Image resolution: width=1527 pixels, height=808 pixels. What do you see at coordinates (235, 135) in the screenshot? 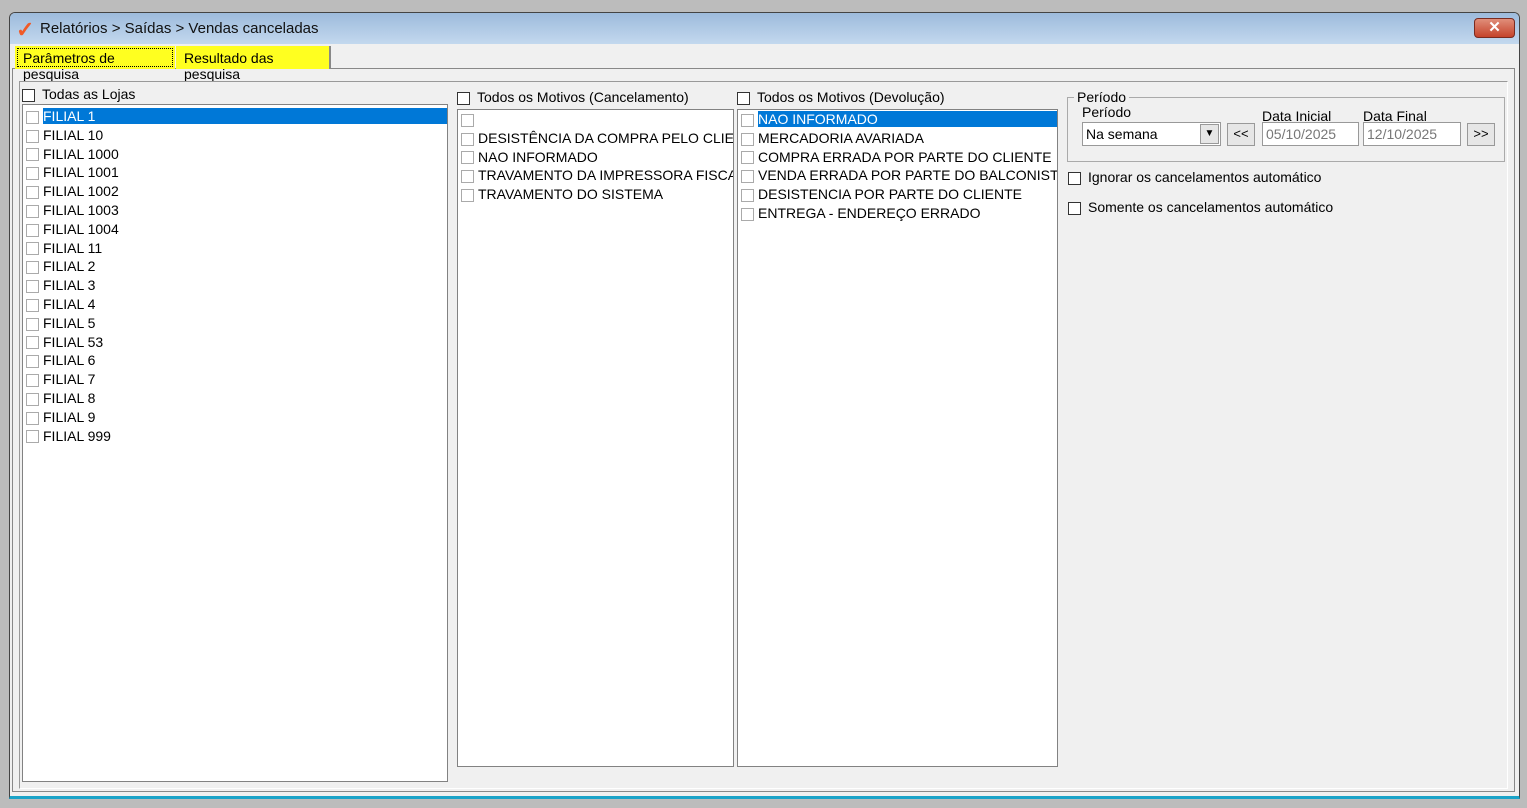
I see `list-item: FILIAL 10` at bounding box center [235, 135].